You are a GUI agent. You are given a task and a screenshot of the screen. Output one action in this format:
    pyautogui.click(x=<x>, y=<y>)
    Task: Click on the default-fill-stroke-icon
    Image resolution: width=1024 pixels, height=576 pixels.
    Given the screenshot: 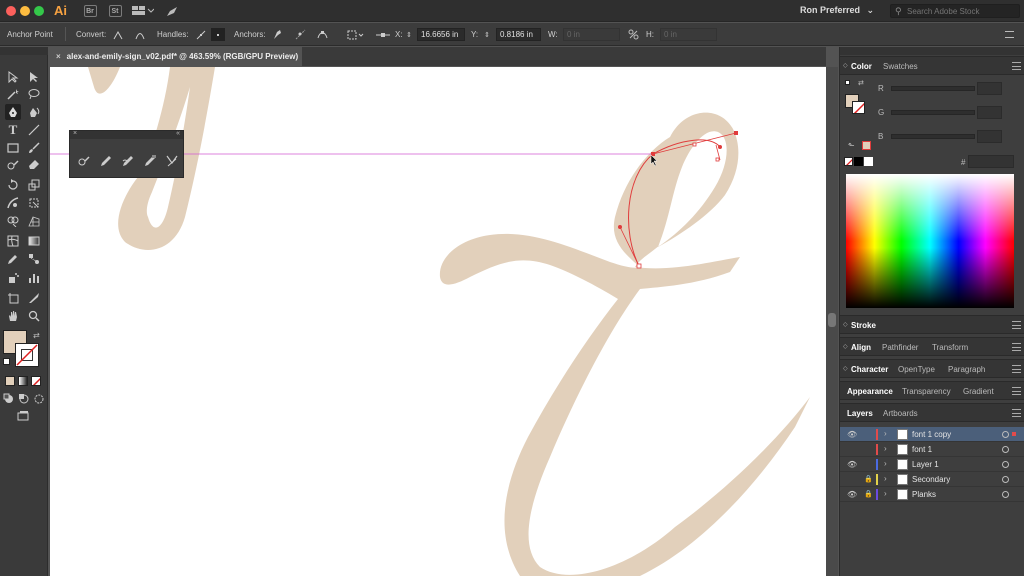 What is the action you would take?
    pyautogui.click(x=6, y=361)
    